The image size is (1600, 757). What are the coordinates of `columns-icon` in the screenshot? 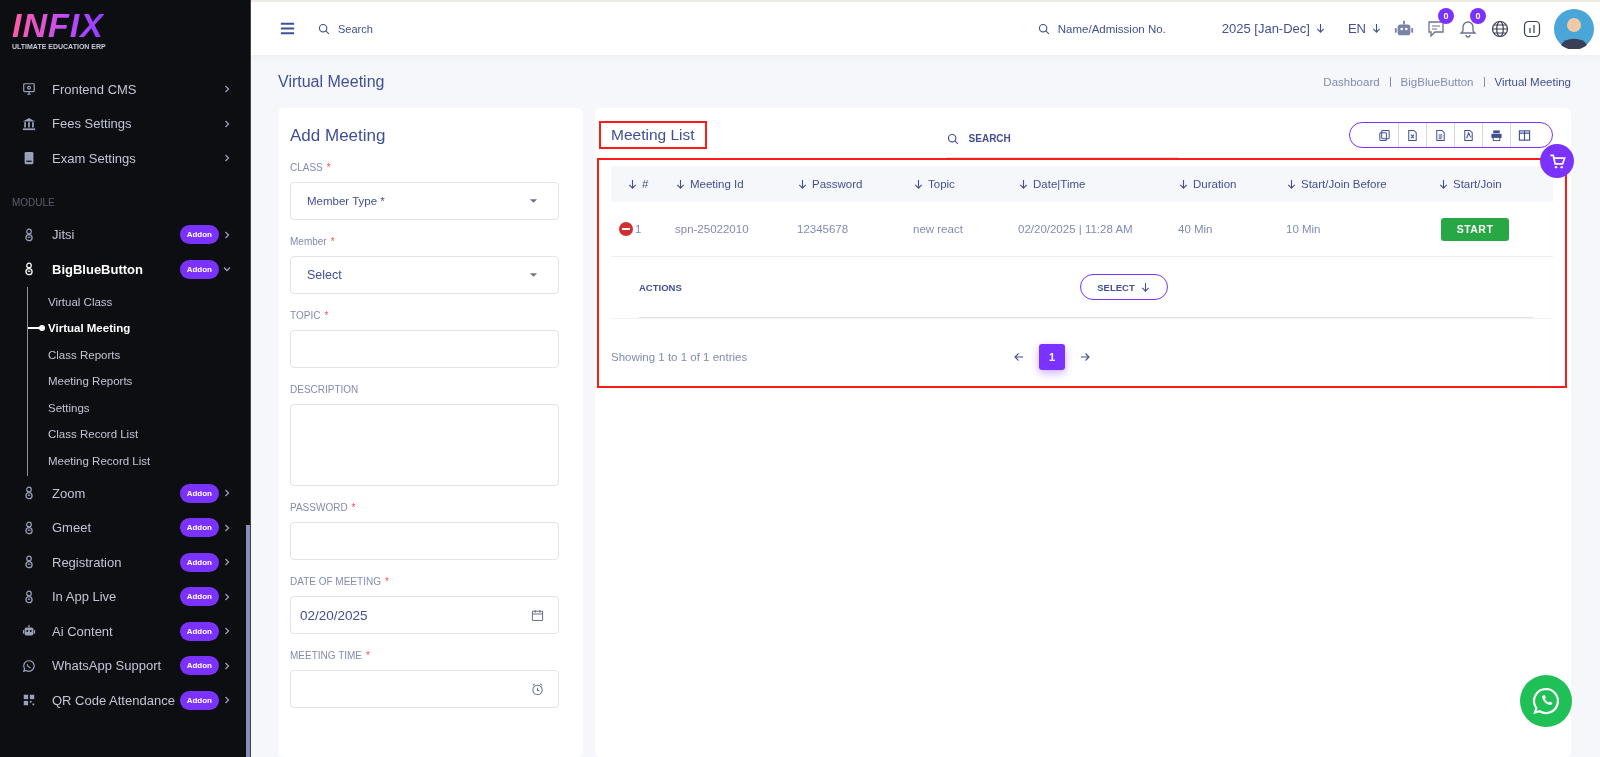 It's located at (1524, 135).